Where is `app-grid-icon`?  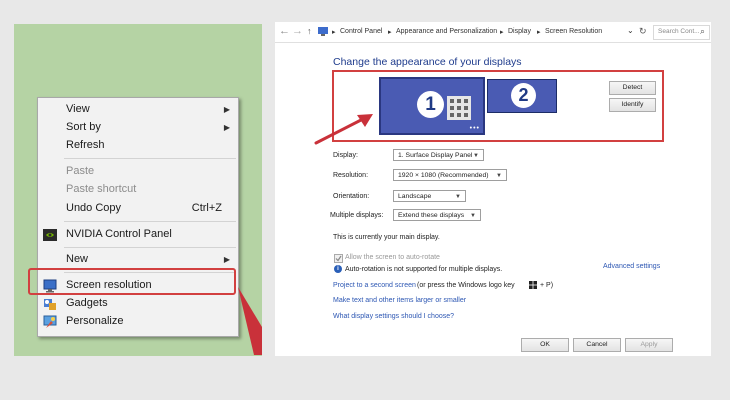 app-grid-icon is located at coordinates (459, 108).